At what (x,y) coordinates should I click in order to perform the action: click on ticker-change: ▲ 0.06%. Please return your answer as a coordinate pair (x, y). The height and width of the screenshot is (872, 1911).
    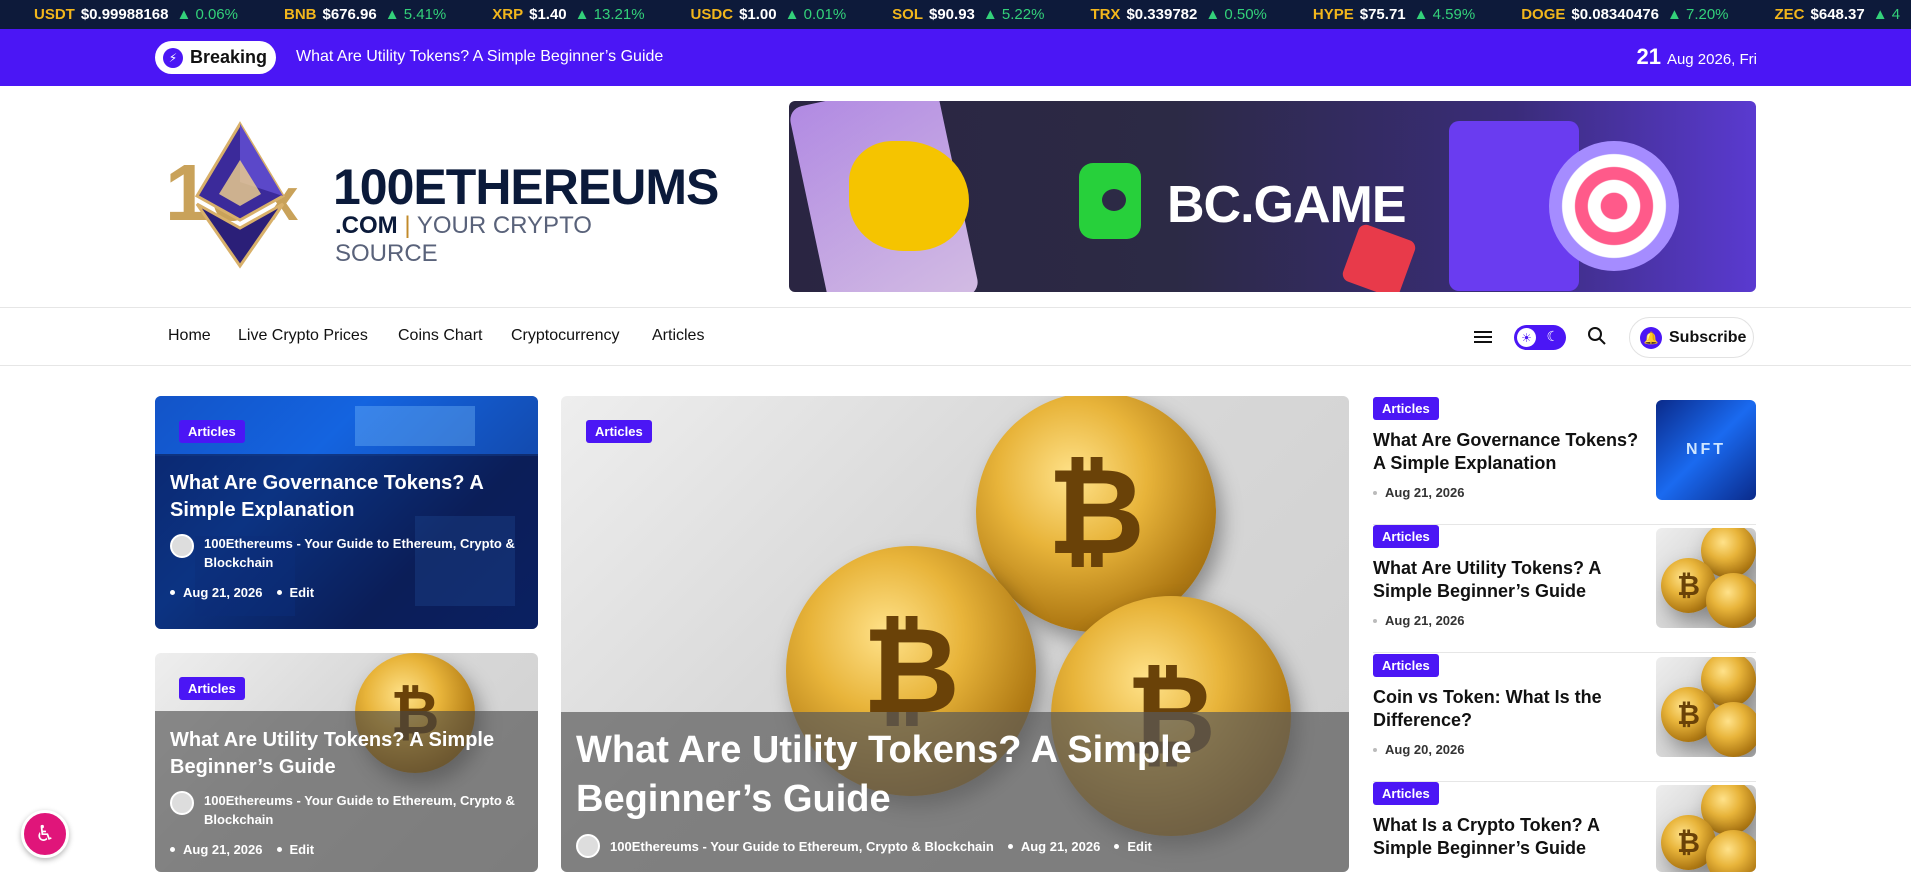
    Looking at the image, I should click on (207, 14).